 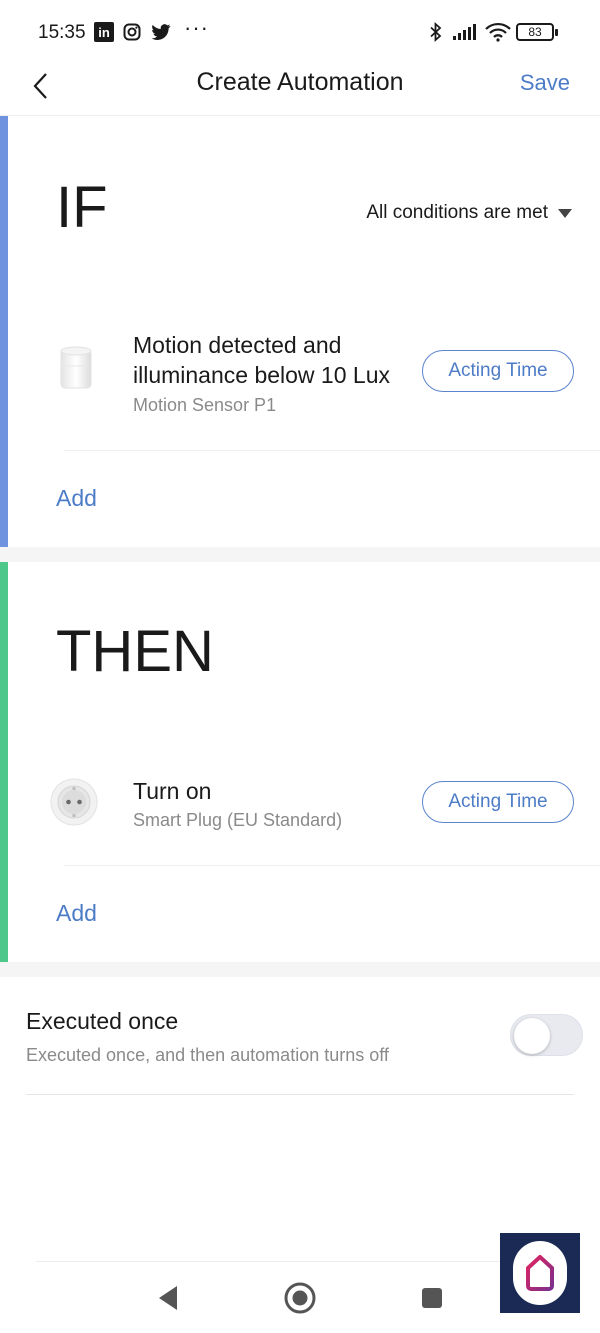 I want to click on action-device: Smart Plug (EU Standard), so click(x=238, y=820).